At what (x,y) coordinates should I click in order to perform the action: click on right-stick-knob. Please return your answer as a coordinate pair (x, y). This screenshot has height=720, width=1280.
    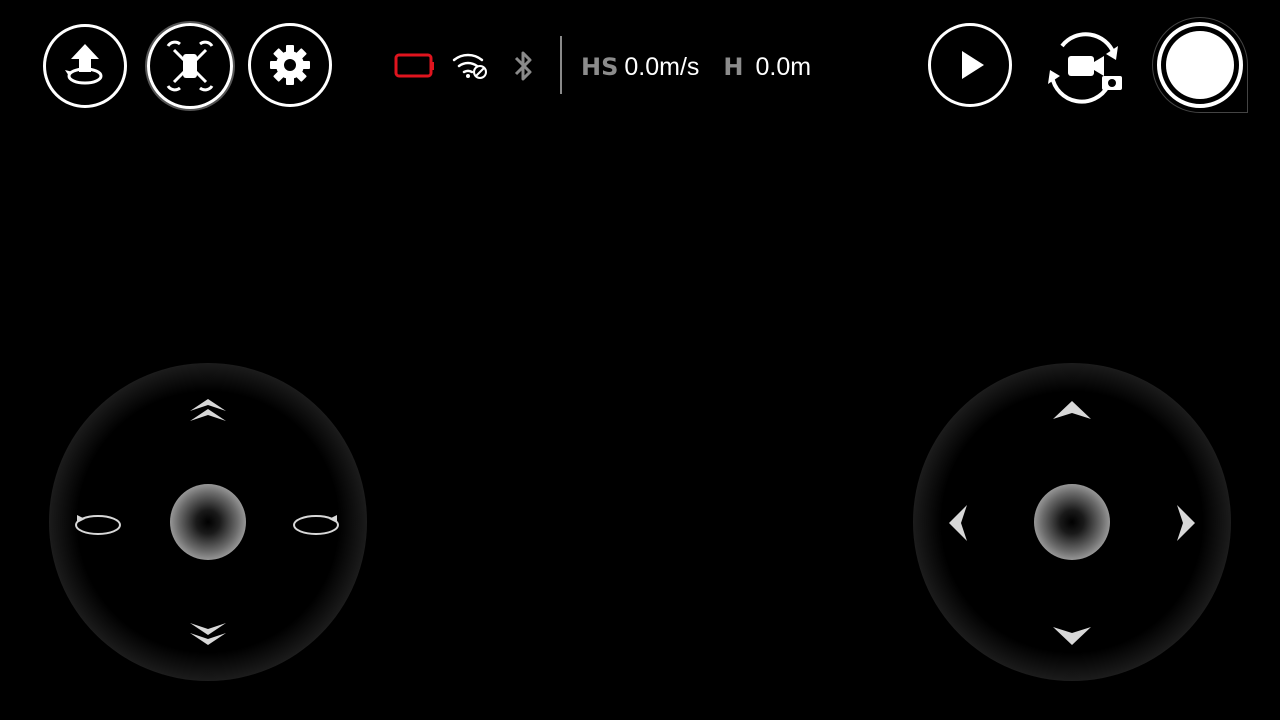
    Looking at the image, I should click on (1072, 522).